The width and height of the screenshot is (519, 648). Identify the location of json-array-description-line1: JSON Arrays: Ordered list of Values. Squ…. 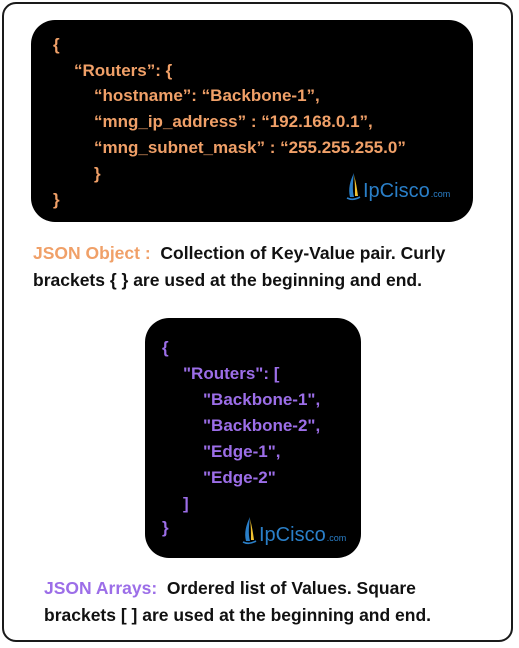
(230, 588).